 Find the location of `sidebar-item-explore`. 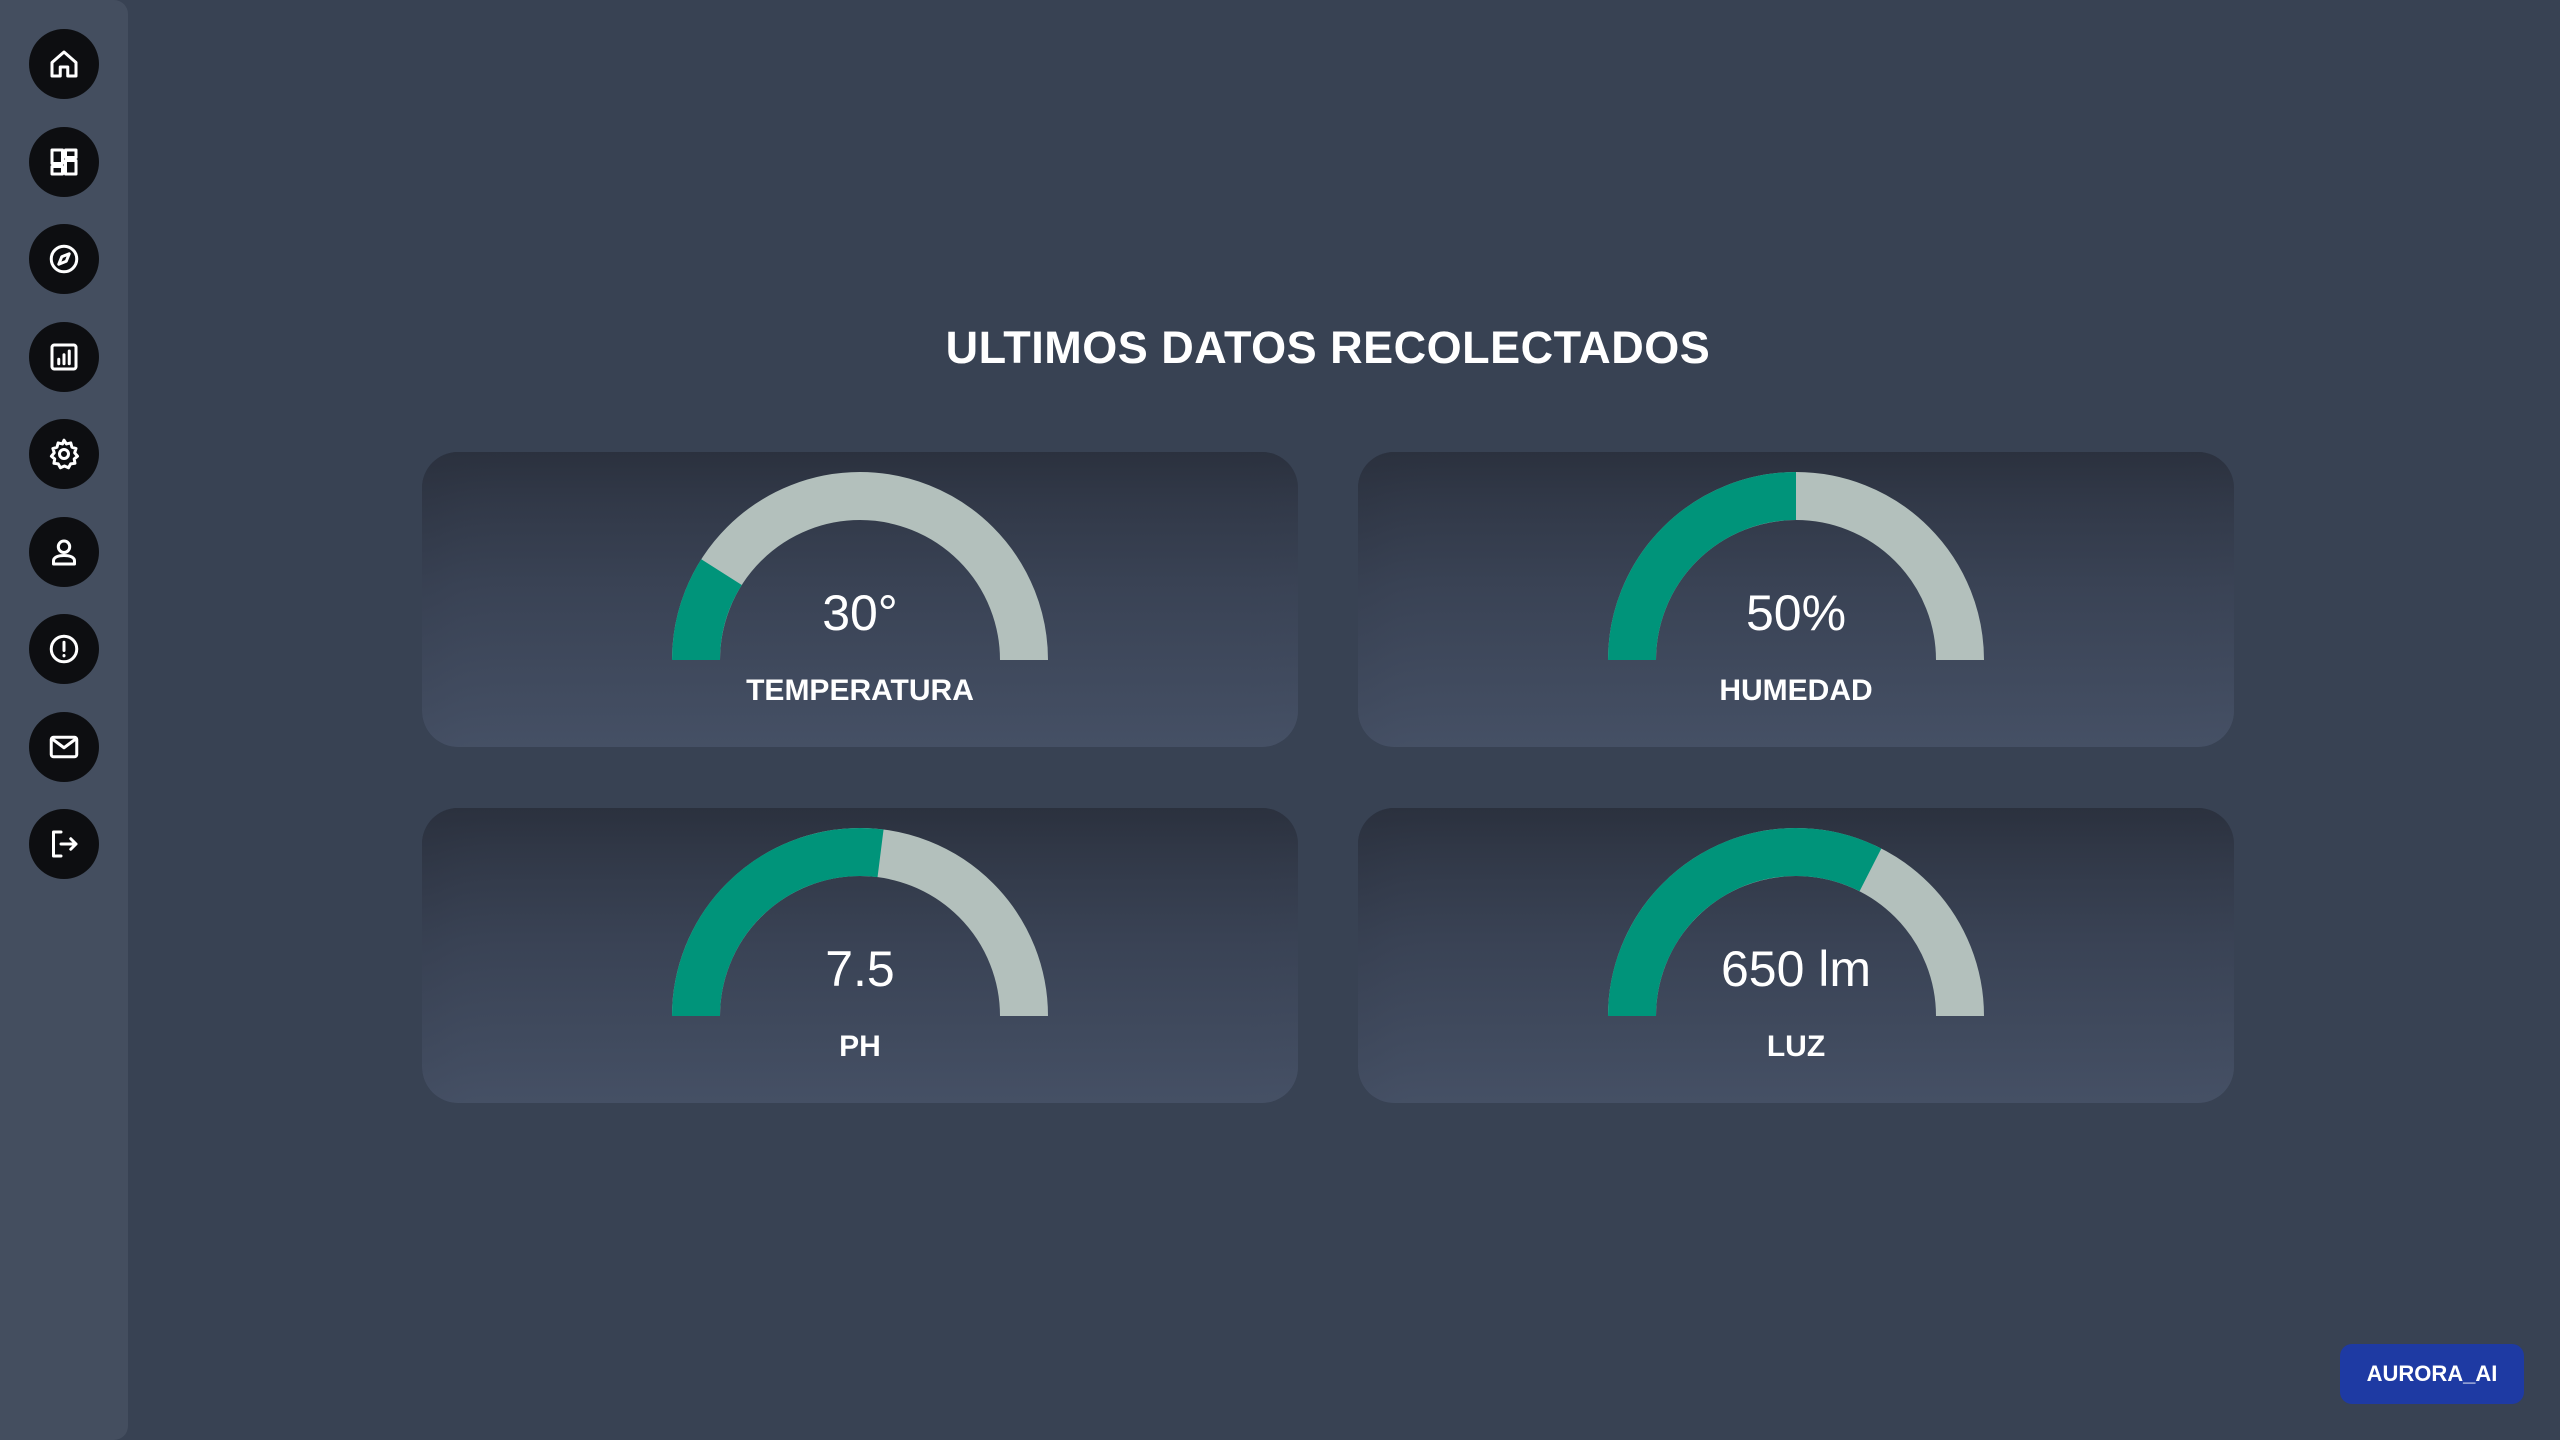

sidebar-item-explore is located at coordinates (64, 259).